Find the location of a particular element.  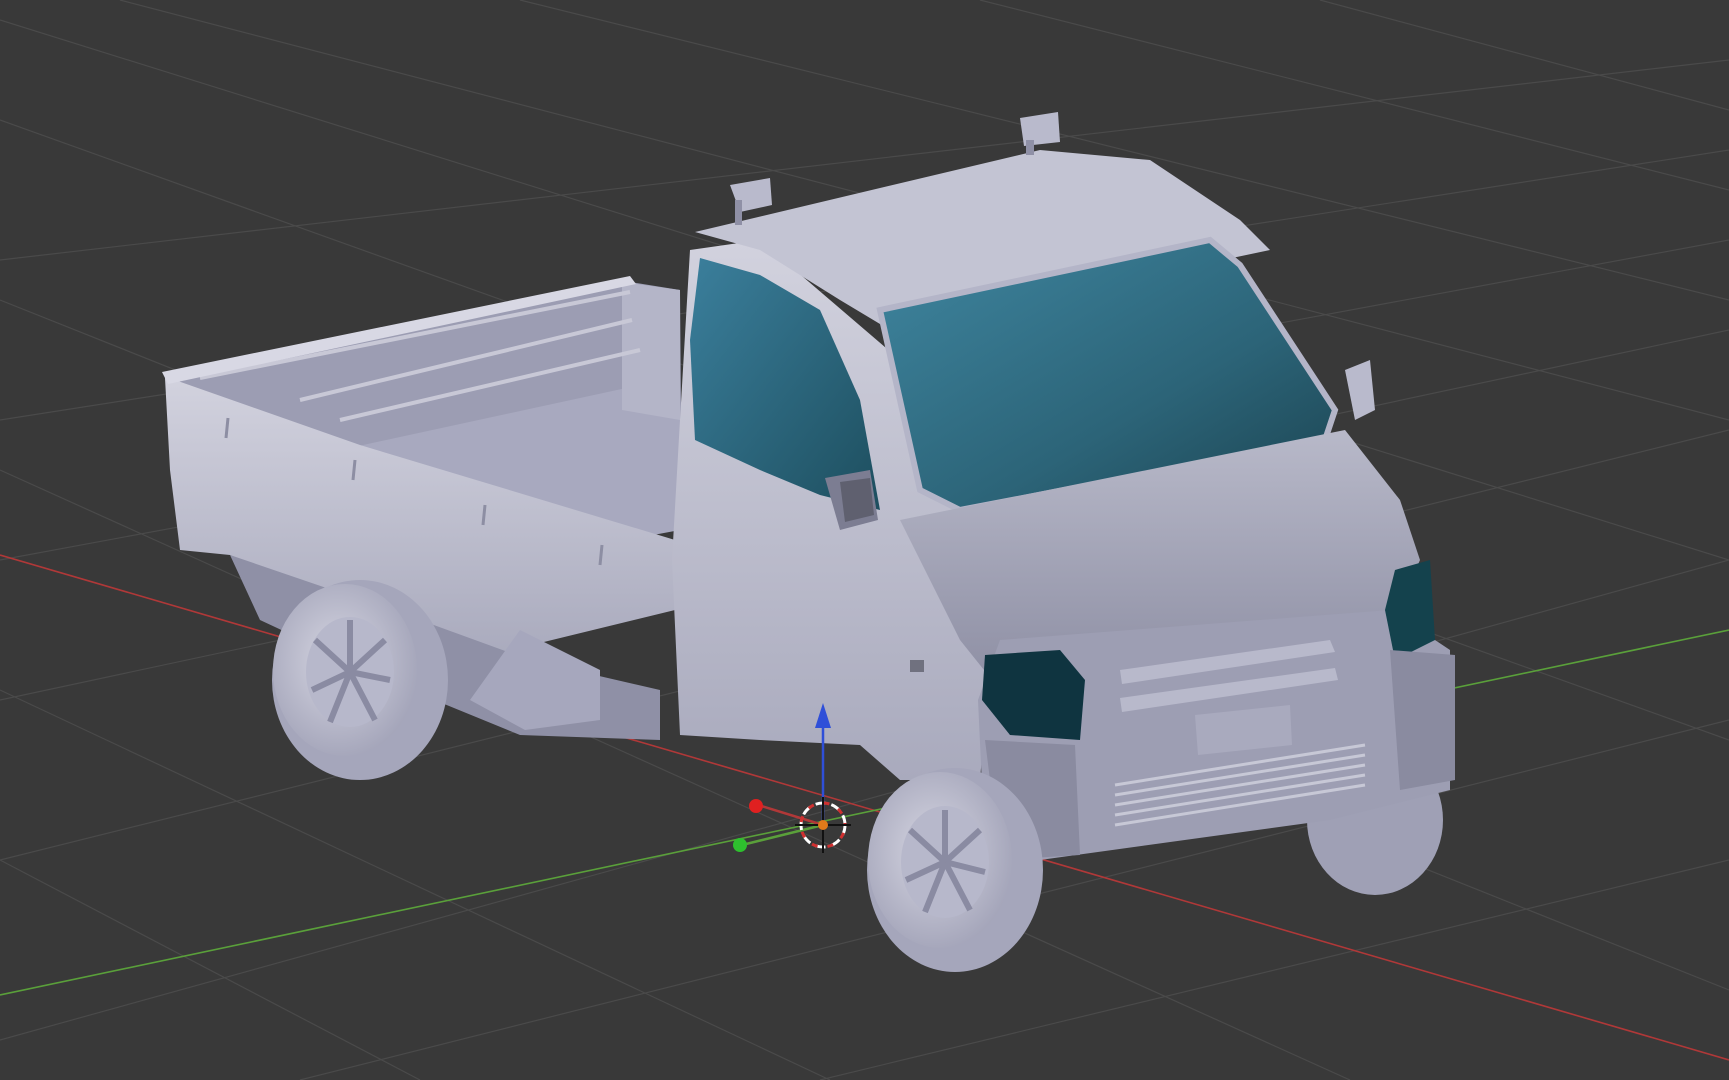

3d-cursor-icon is located at coordinates (823, 825).